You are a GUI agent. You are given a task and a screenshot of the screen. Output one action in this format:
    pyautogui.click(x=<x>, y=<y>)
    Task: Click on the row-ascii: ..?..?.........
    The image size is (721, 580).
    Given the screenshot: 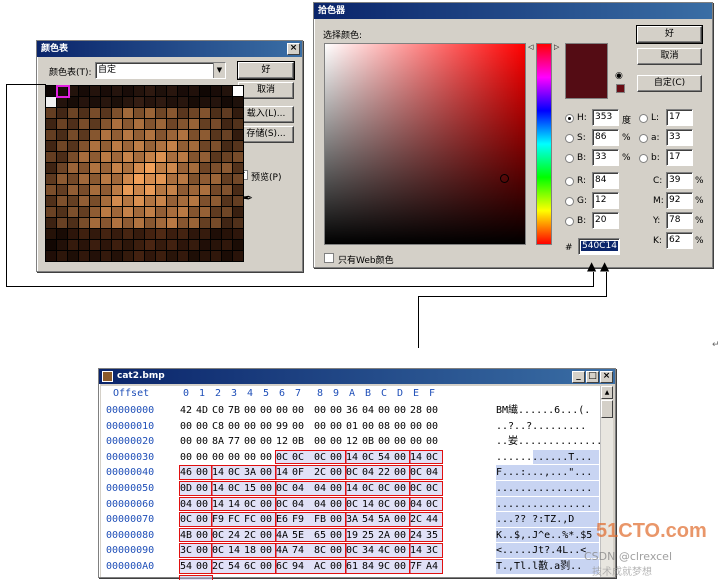 What is the action you would take?
    pyautogui.click(x=541, y=426)
    